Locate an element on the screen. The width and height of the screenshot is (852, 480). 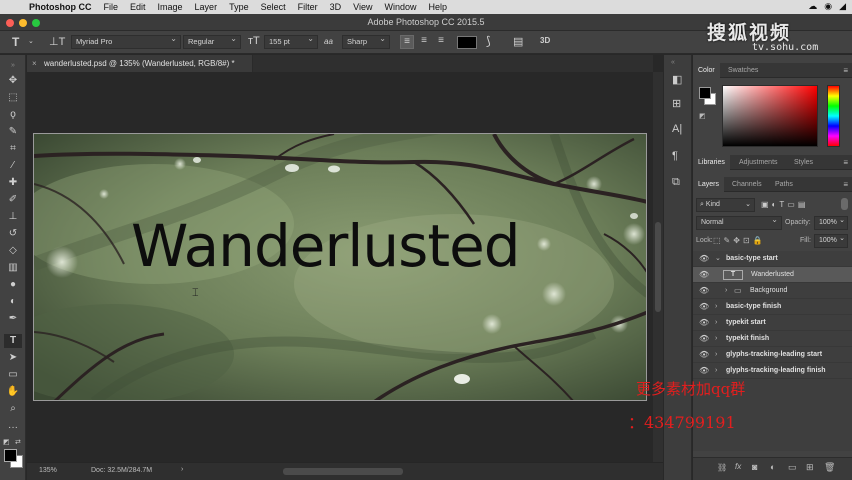
layer-text-wanderlusted: 👁 T Wanderlusted is located at coordinates (772, 275).